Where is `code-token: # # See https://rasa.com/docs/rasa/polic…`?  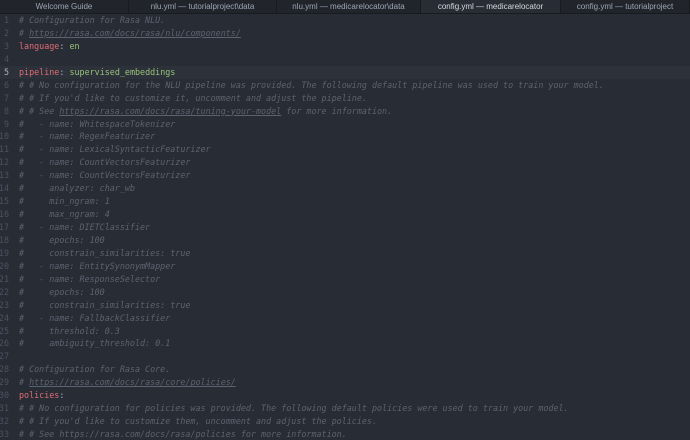 code-token: # # See https://rasa.com/docs/rasa/polic… is located at coordinates (183, 434).